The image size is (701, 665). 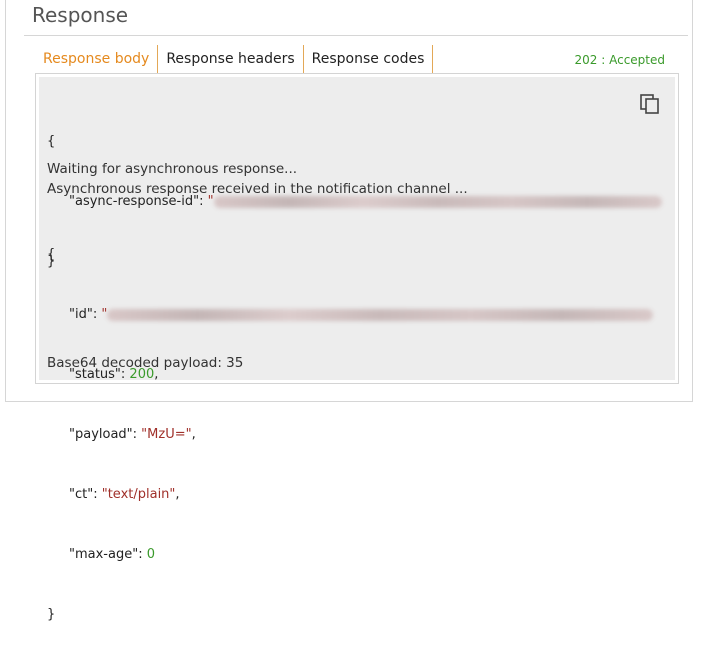 I want to click on decoded-payload-message: Base64 decoded payload: 35, so click(x=145, y=363).